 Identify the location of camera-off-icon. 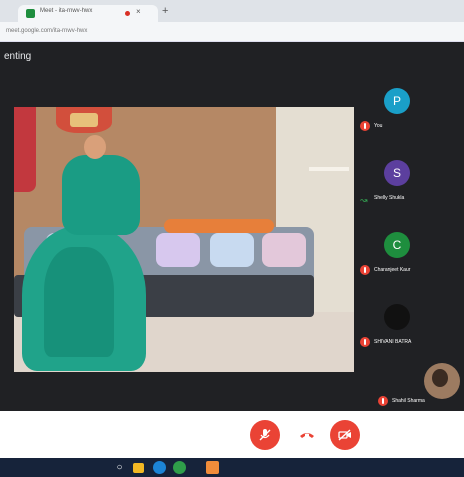
(344, 435).